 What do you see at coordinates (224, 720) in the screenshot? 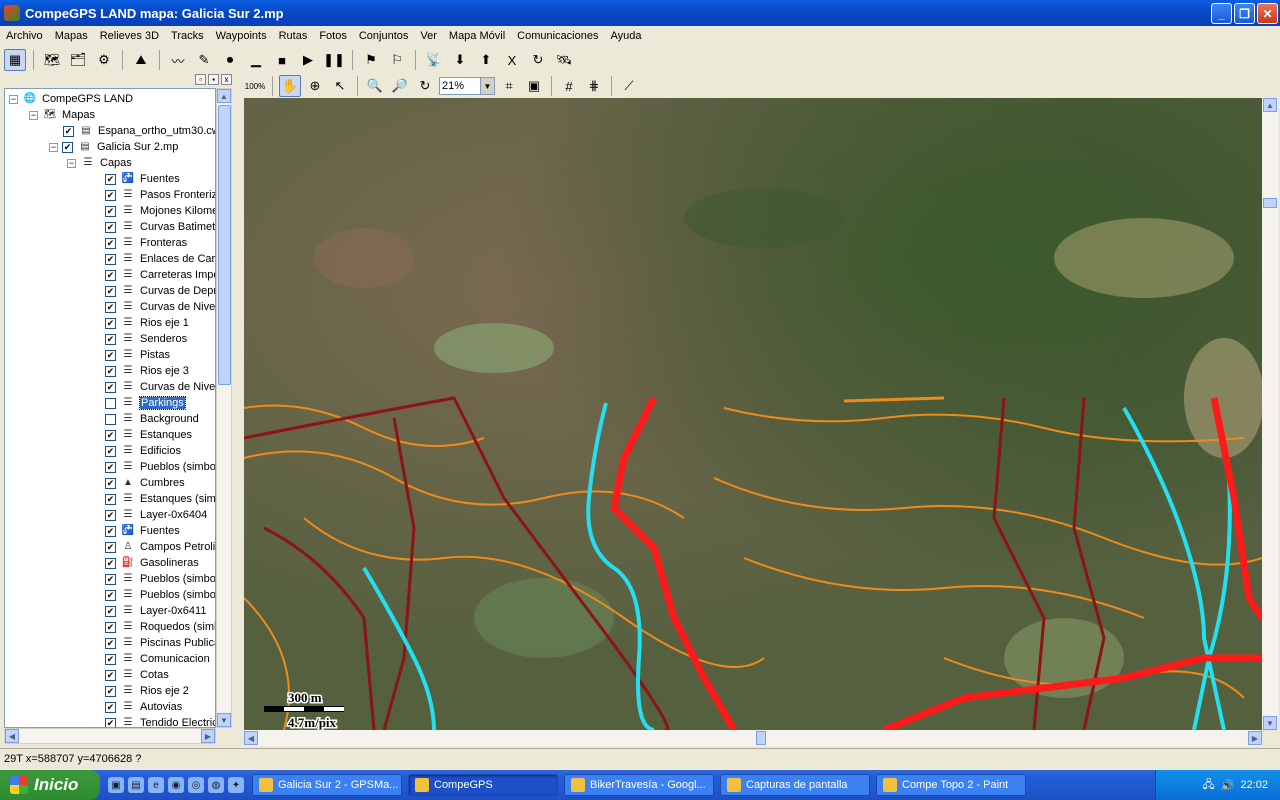
I see `scroll-down-icon: ▼` at bounding box center [224, 720].